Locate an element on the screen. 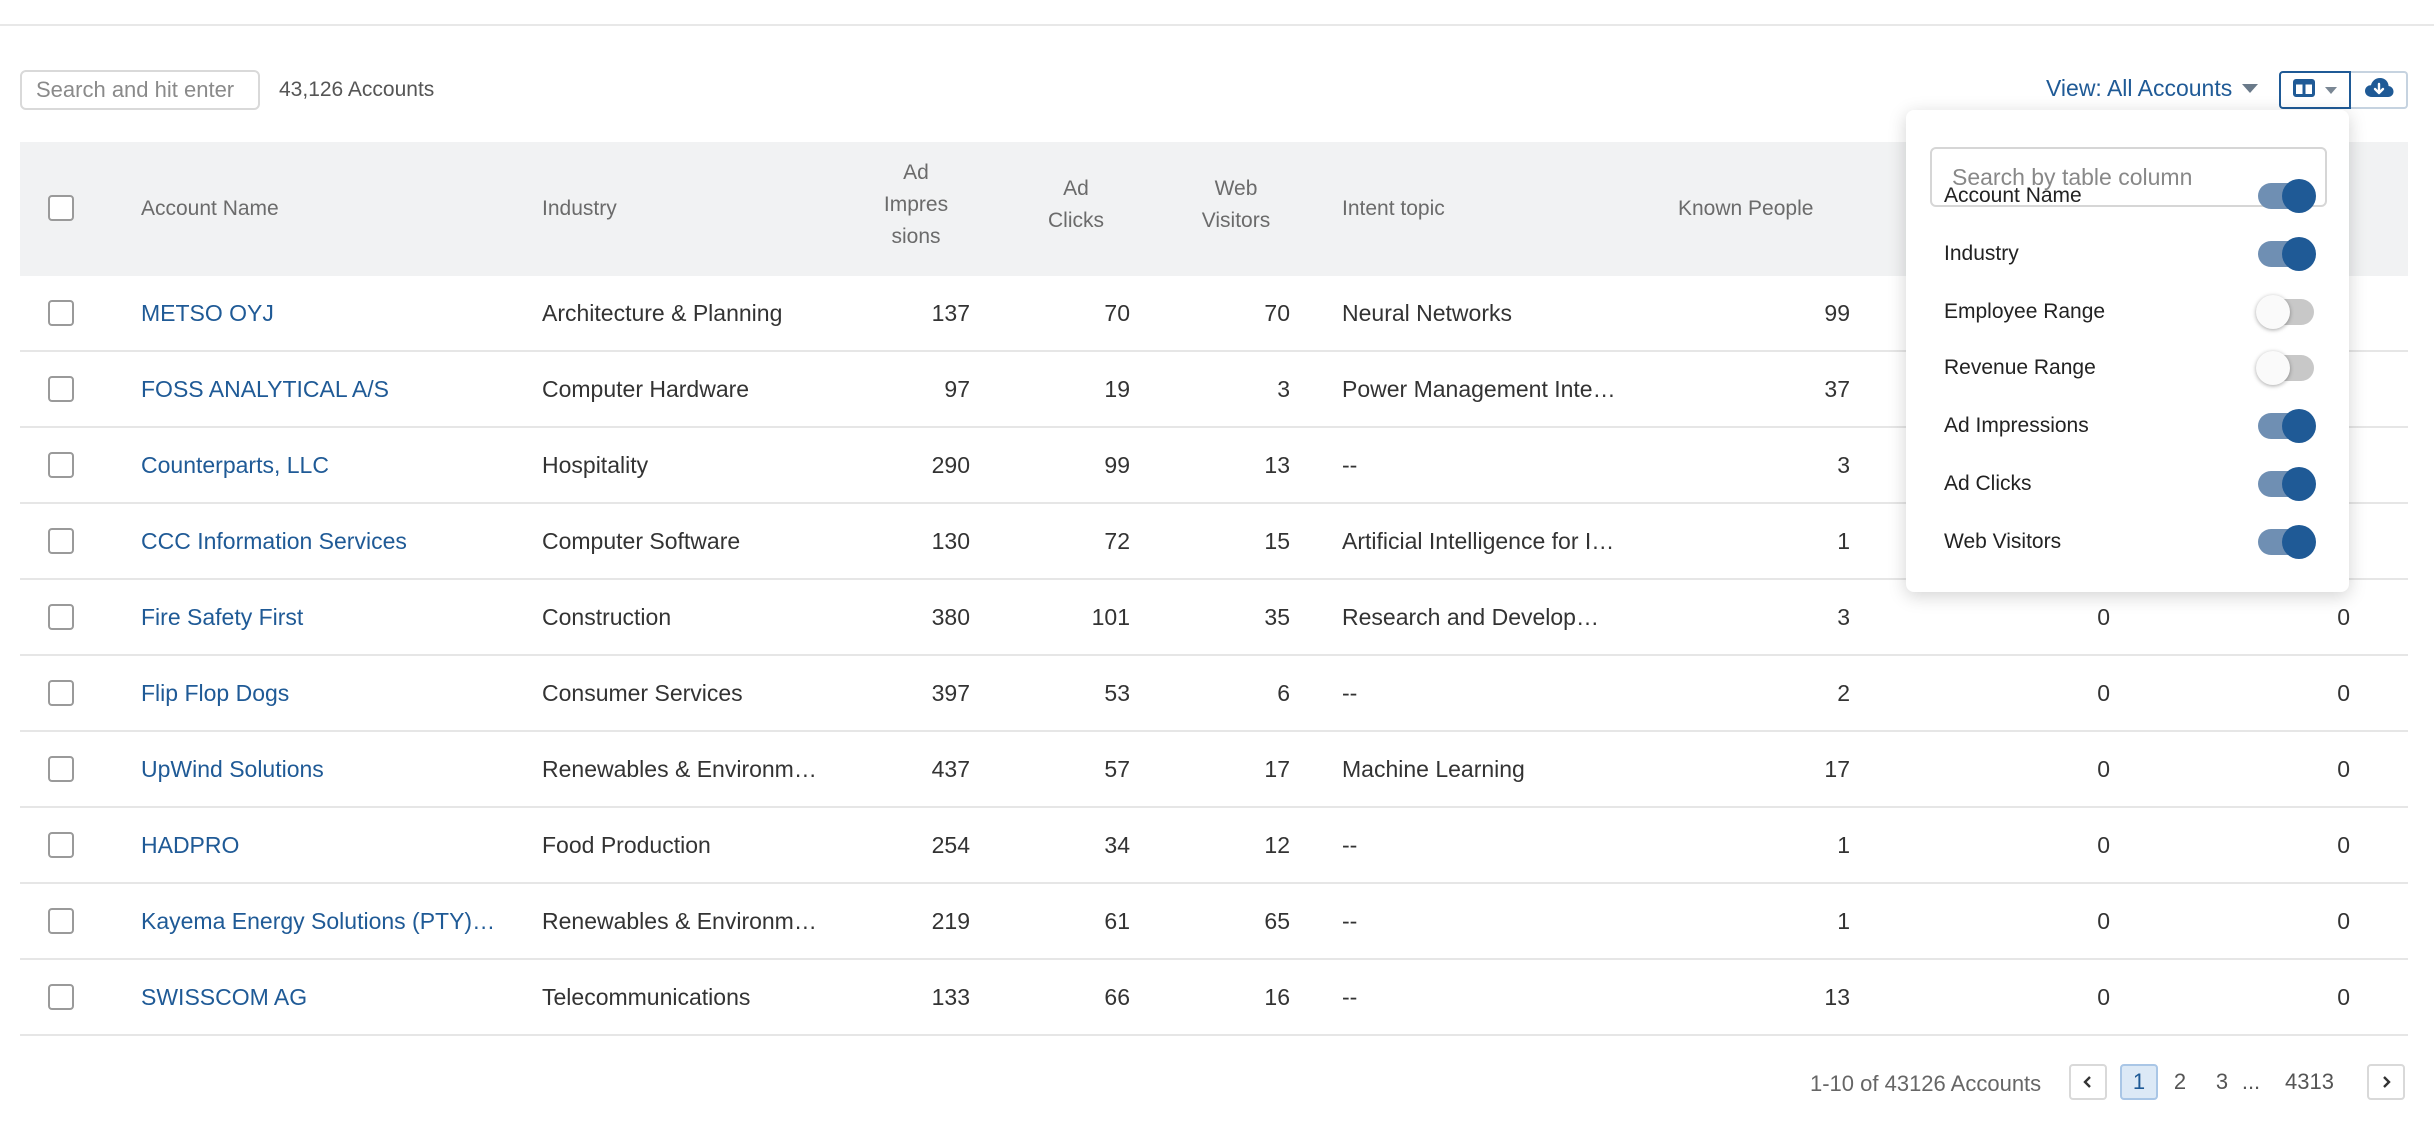 The image size is (2434, 1128). ad-clicks-cell: 70 is located at coordinates (1117, 313).